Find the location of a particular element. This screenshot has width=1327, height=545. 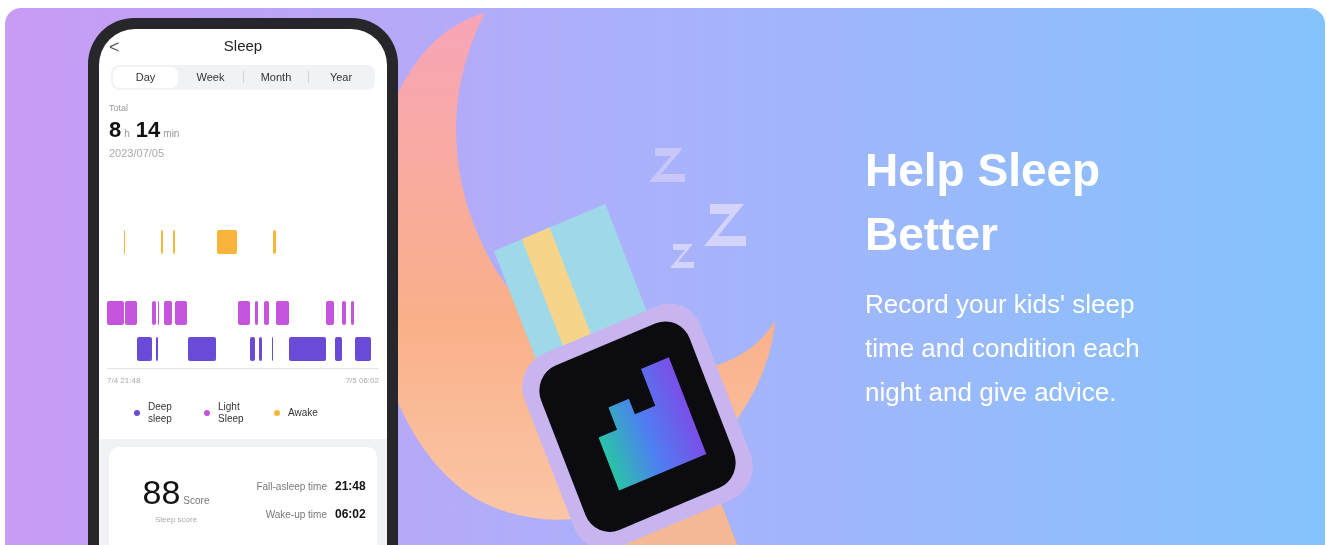

hours-value: 8 is located at coordinates (115, 129).